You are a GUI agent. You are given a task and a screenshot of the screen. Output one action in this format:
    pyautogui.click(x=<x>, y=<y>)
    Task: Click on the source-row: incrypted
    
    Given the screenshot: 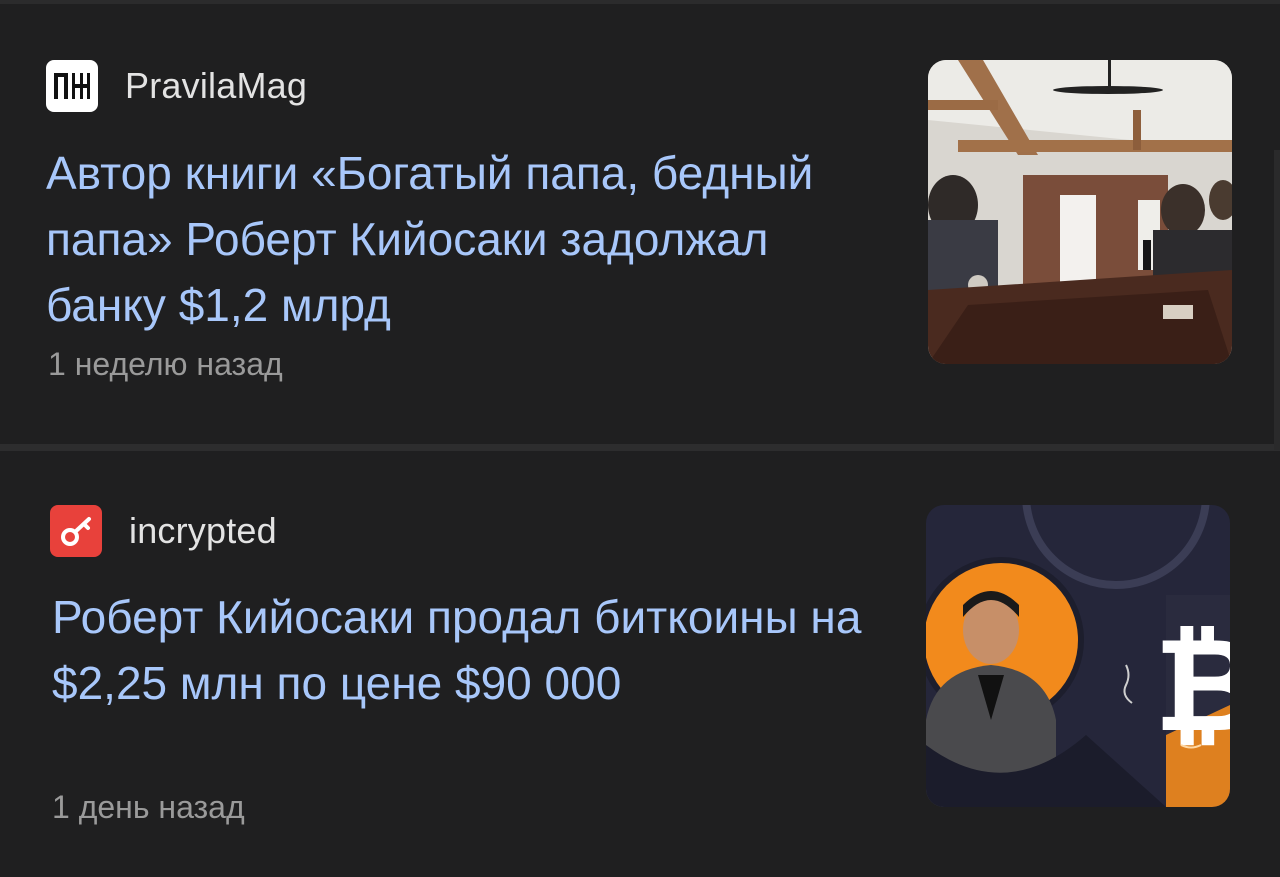 What is the action you would take?
    pyautogui.click(x=163, y=531)
    